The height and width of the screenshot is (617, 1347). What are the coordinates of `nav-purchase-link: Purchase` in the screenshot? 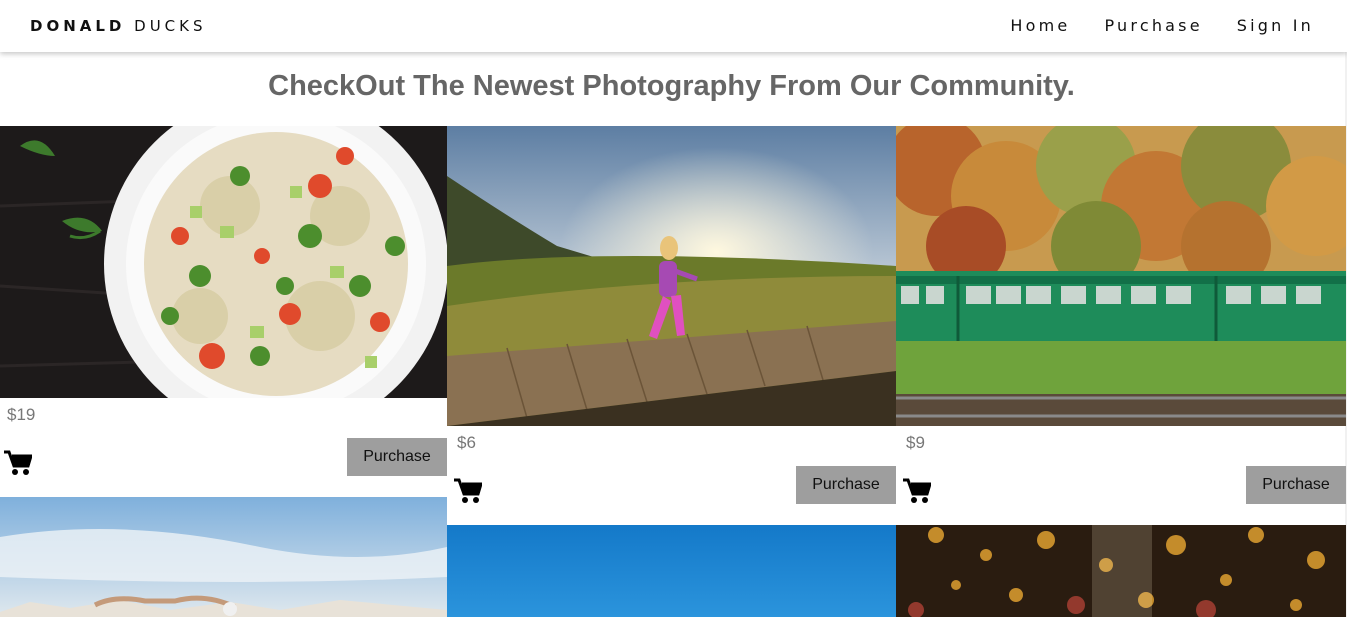 It's located at (1153, 25).